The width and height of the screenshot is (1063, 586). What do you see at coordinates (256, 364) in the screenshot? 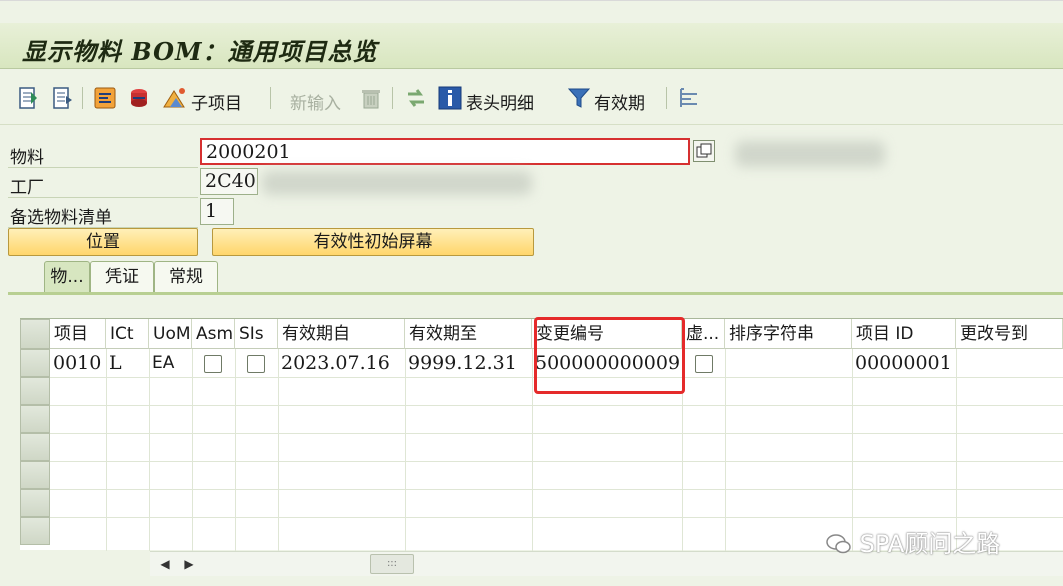
I see `sis-checkbox` at bounding box center [256, 364].